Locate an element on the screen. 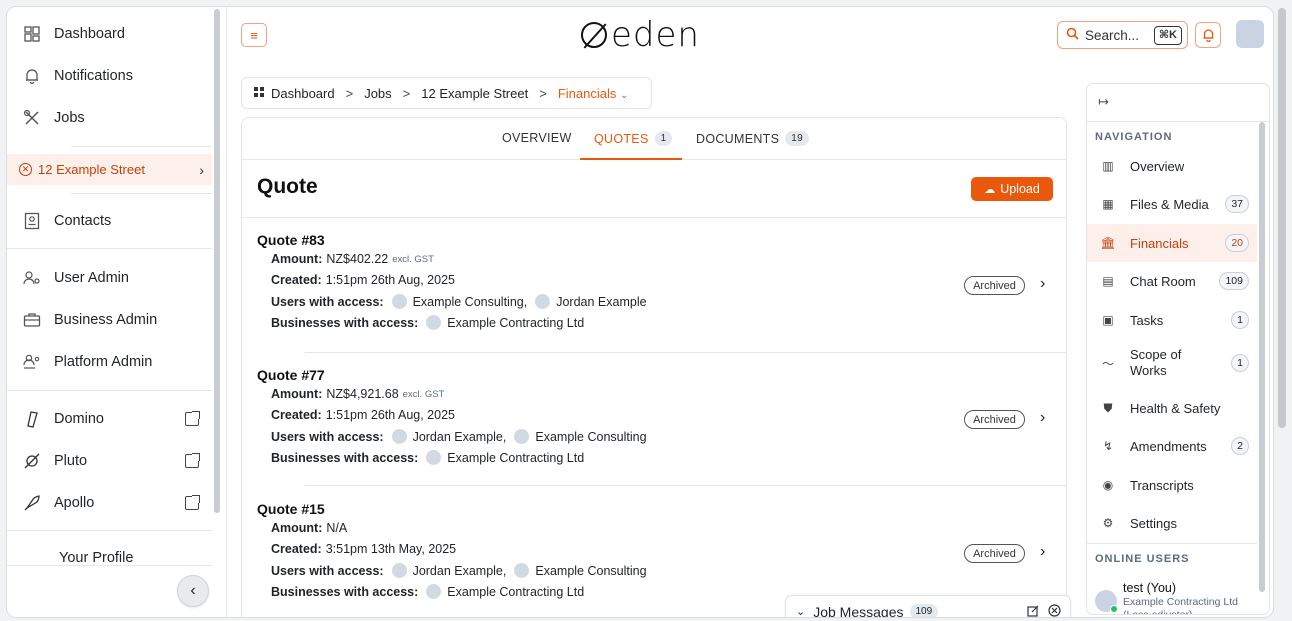 Image resolution: width=1292 pixels, height=621 pixels. search-input: Search... ⌘K is located at coordinates (1122, 35).